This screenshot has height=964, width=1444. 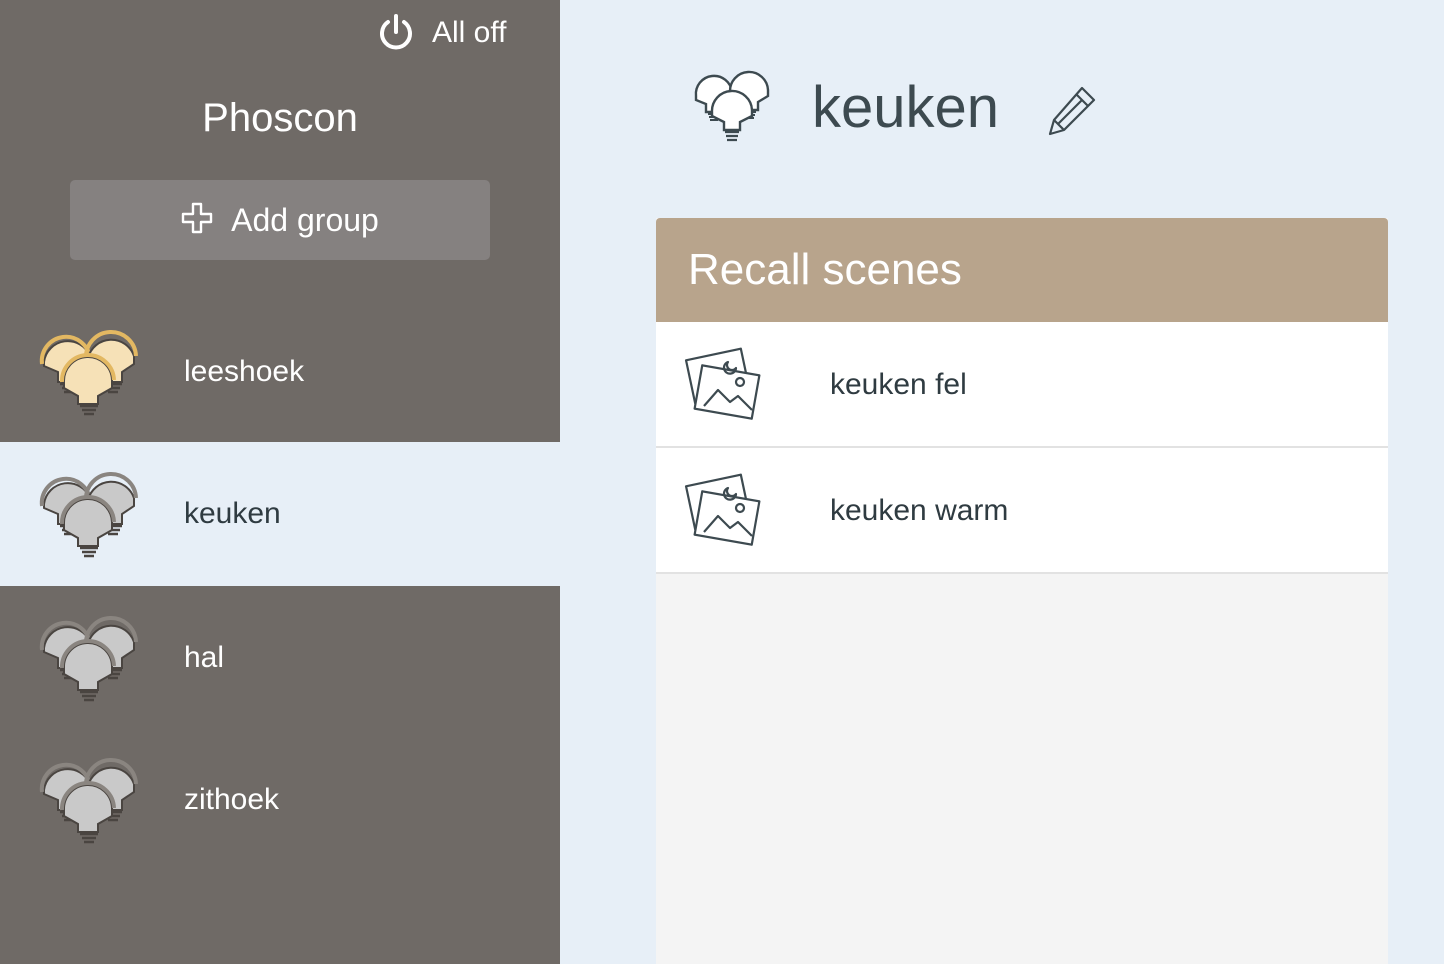 I want to click on sidebar-item-keuken: keuken, so click(x=280, y=514).